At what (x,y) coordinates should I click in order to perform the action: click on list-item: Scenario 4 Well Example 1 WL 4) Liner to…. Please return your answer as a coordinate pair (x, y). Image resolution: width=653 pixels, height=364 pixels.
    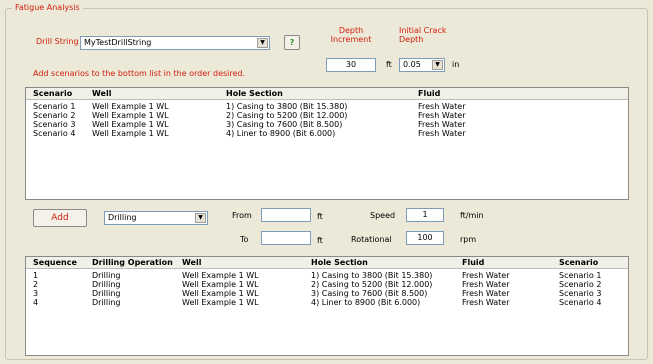
    Looking at the image, I should click on (327, 133).